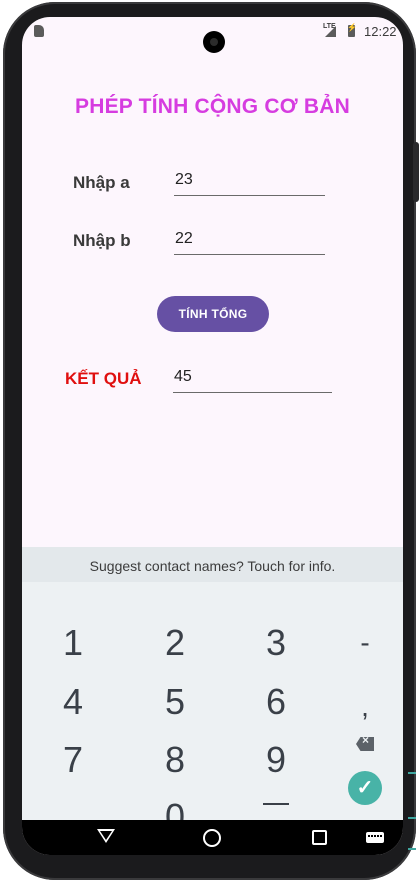 This screenshot has height=882, width=419. Describe the element at coordinates (365, 744) in the screenshot. I see `backspace-icon: ×` at that location.